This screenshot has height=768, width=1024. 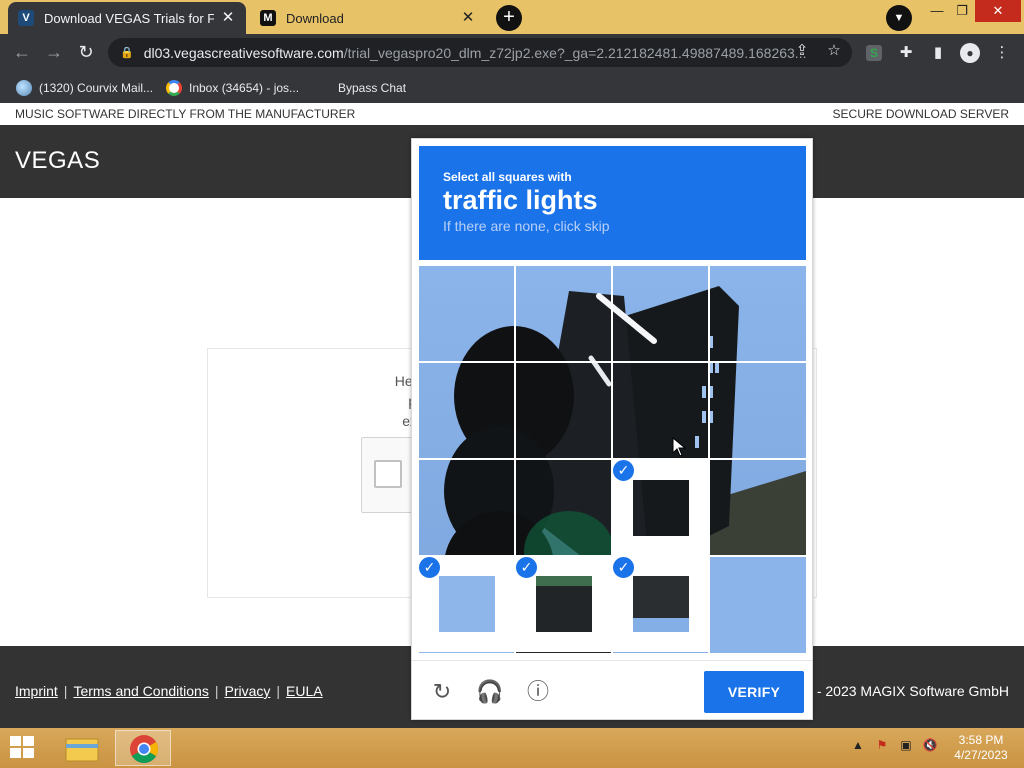 I want to click on bookmark-star-icon: ☆, so click(x=834, y=51).